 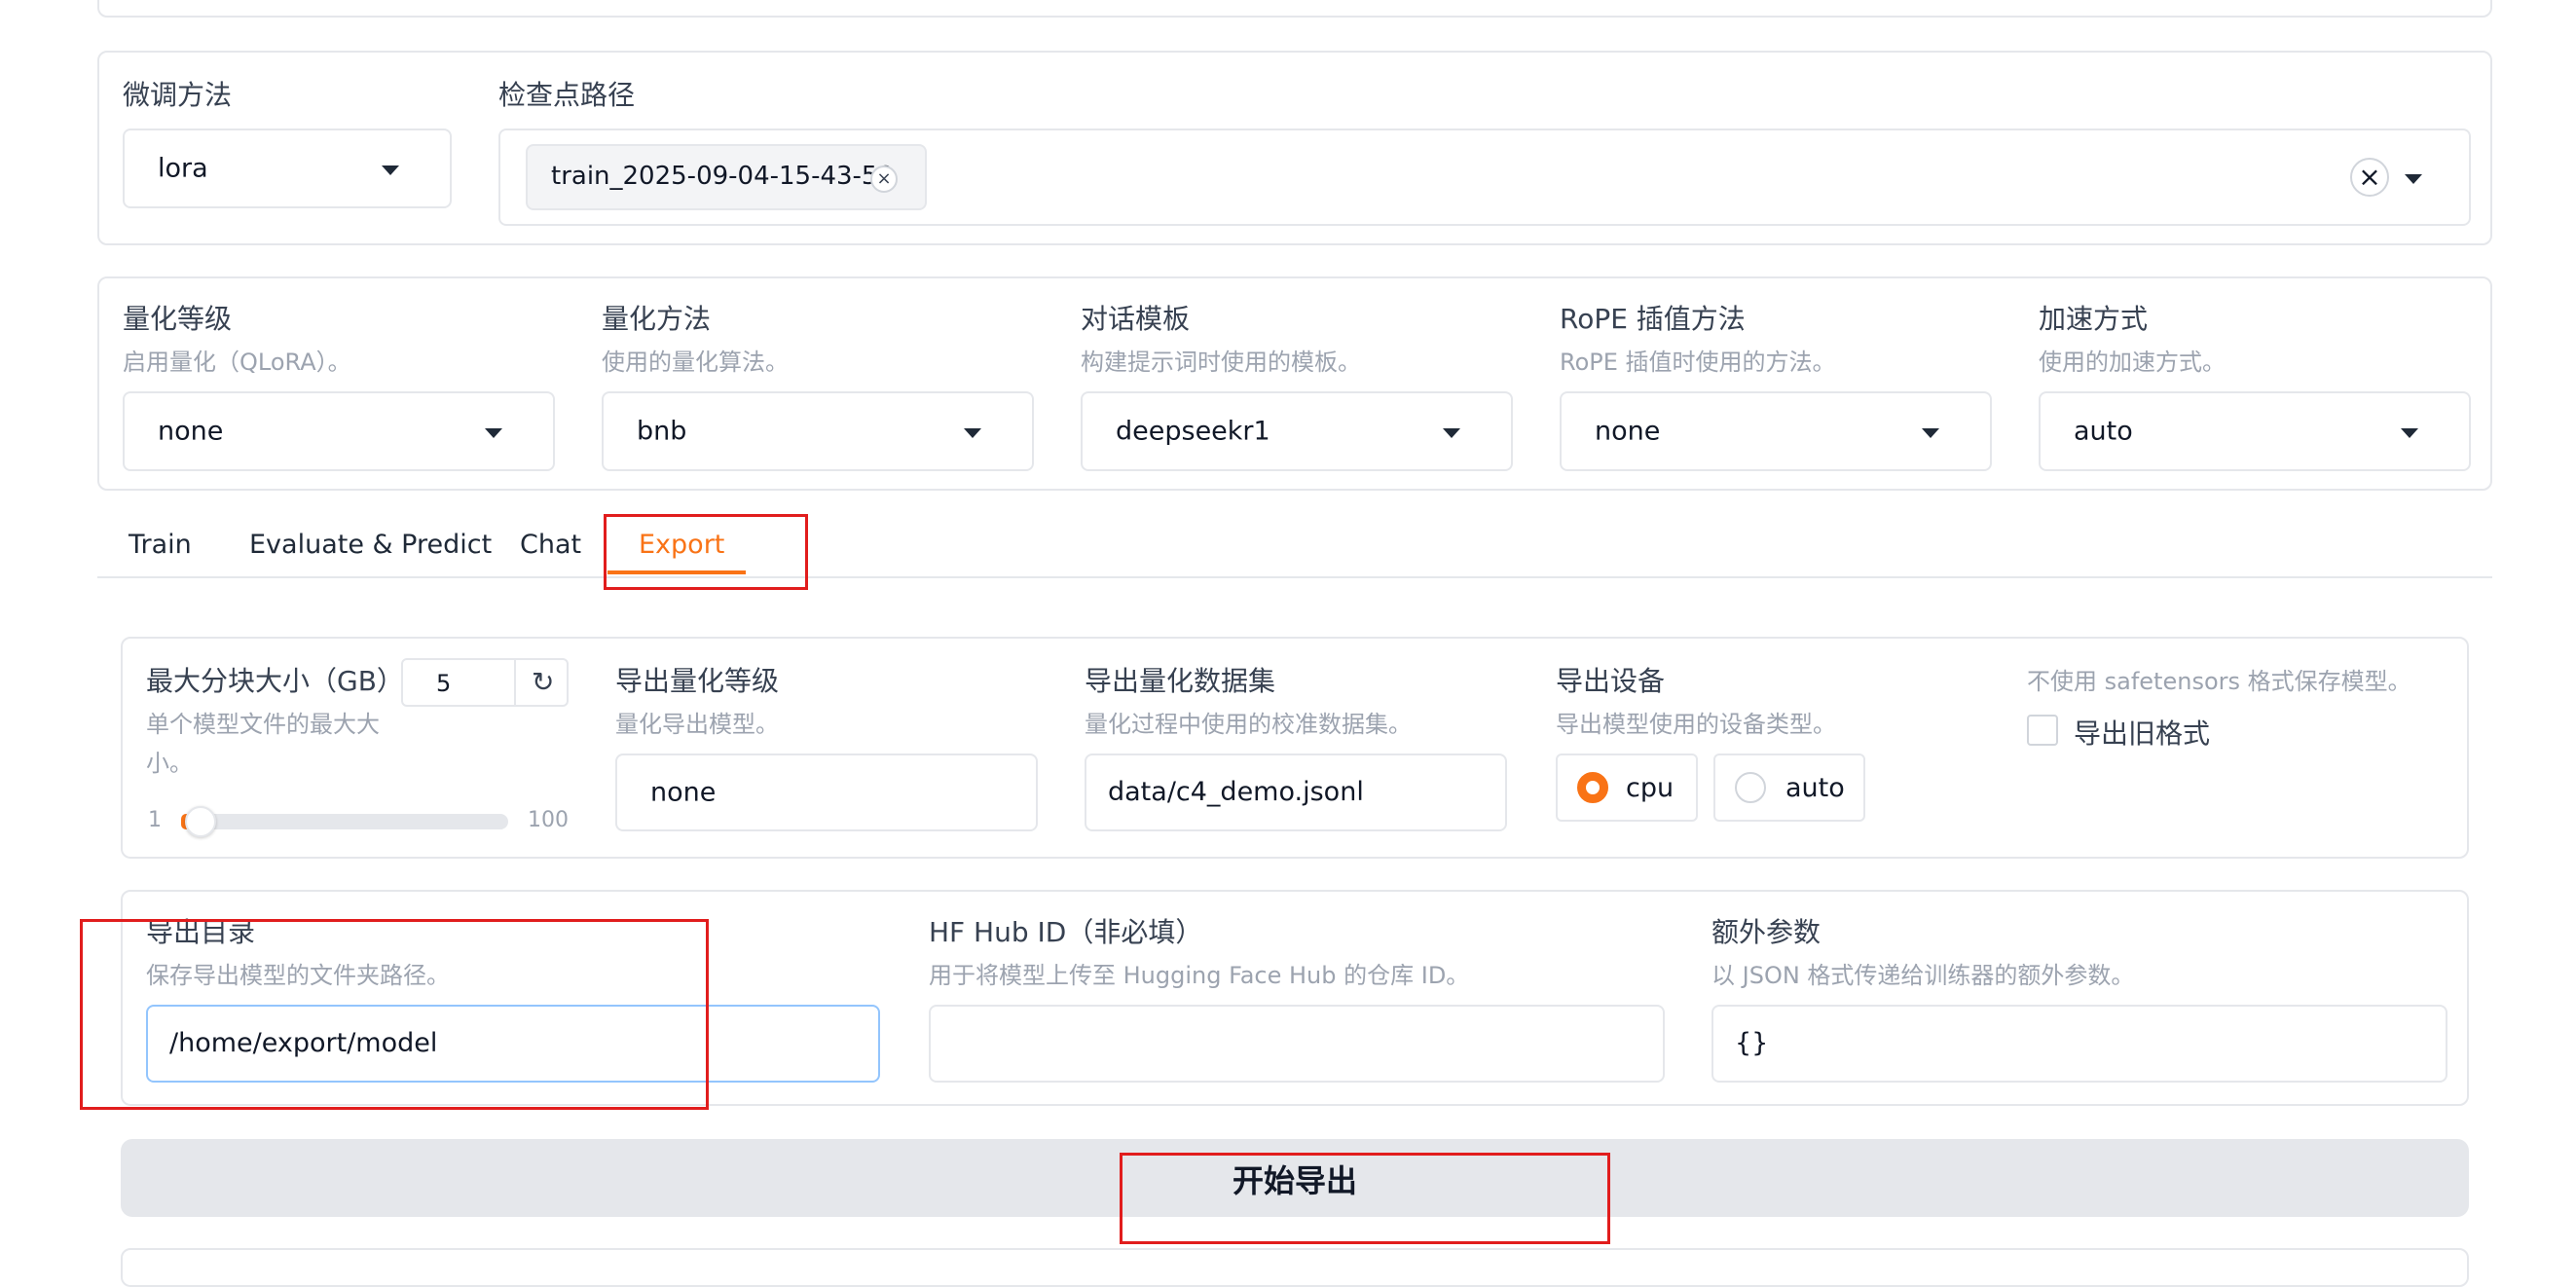 What do you see at coordinates (697, 724) in the screenshot?
I see `export-quant-bit-desc: 量化导出模型。` at bounding box center [697, 724].